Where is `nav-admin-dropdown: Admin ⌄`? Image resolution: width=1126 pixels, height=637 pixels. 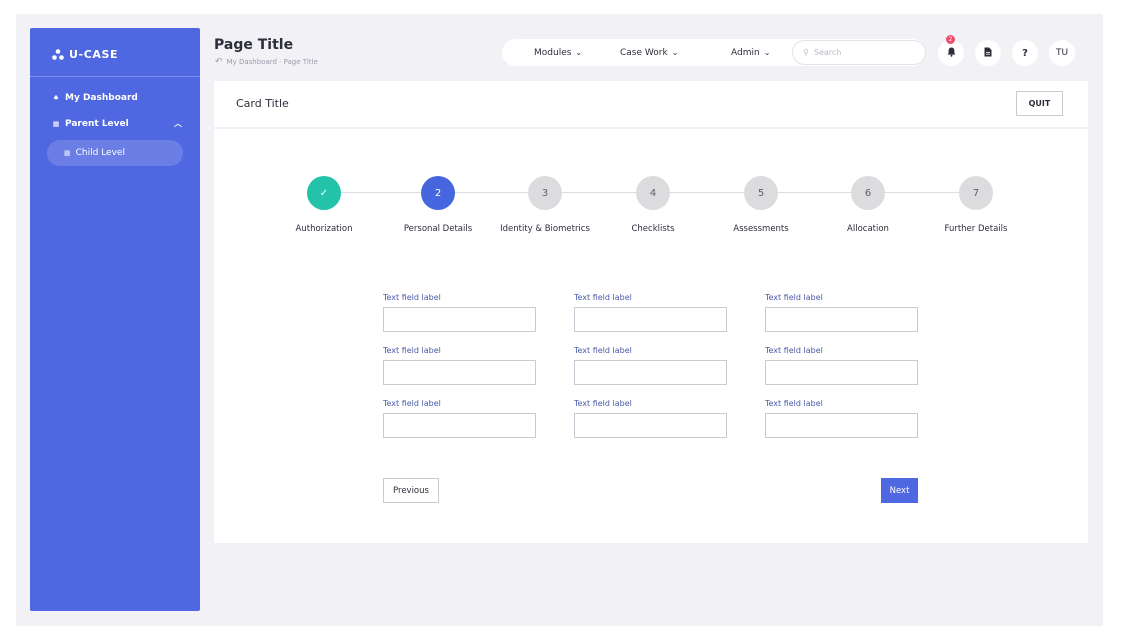
nav-admin-dropdown: Admin ⌄ is located at coordinates (750, 52).